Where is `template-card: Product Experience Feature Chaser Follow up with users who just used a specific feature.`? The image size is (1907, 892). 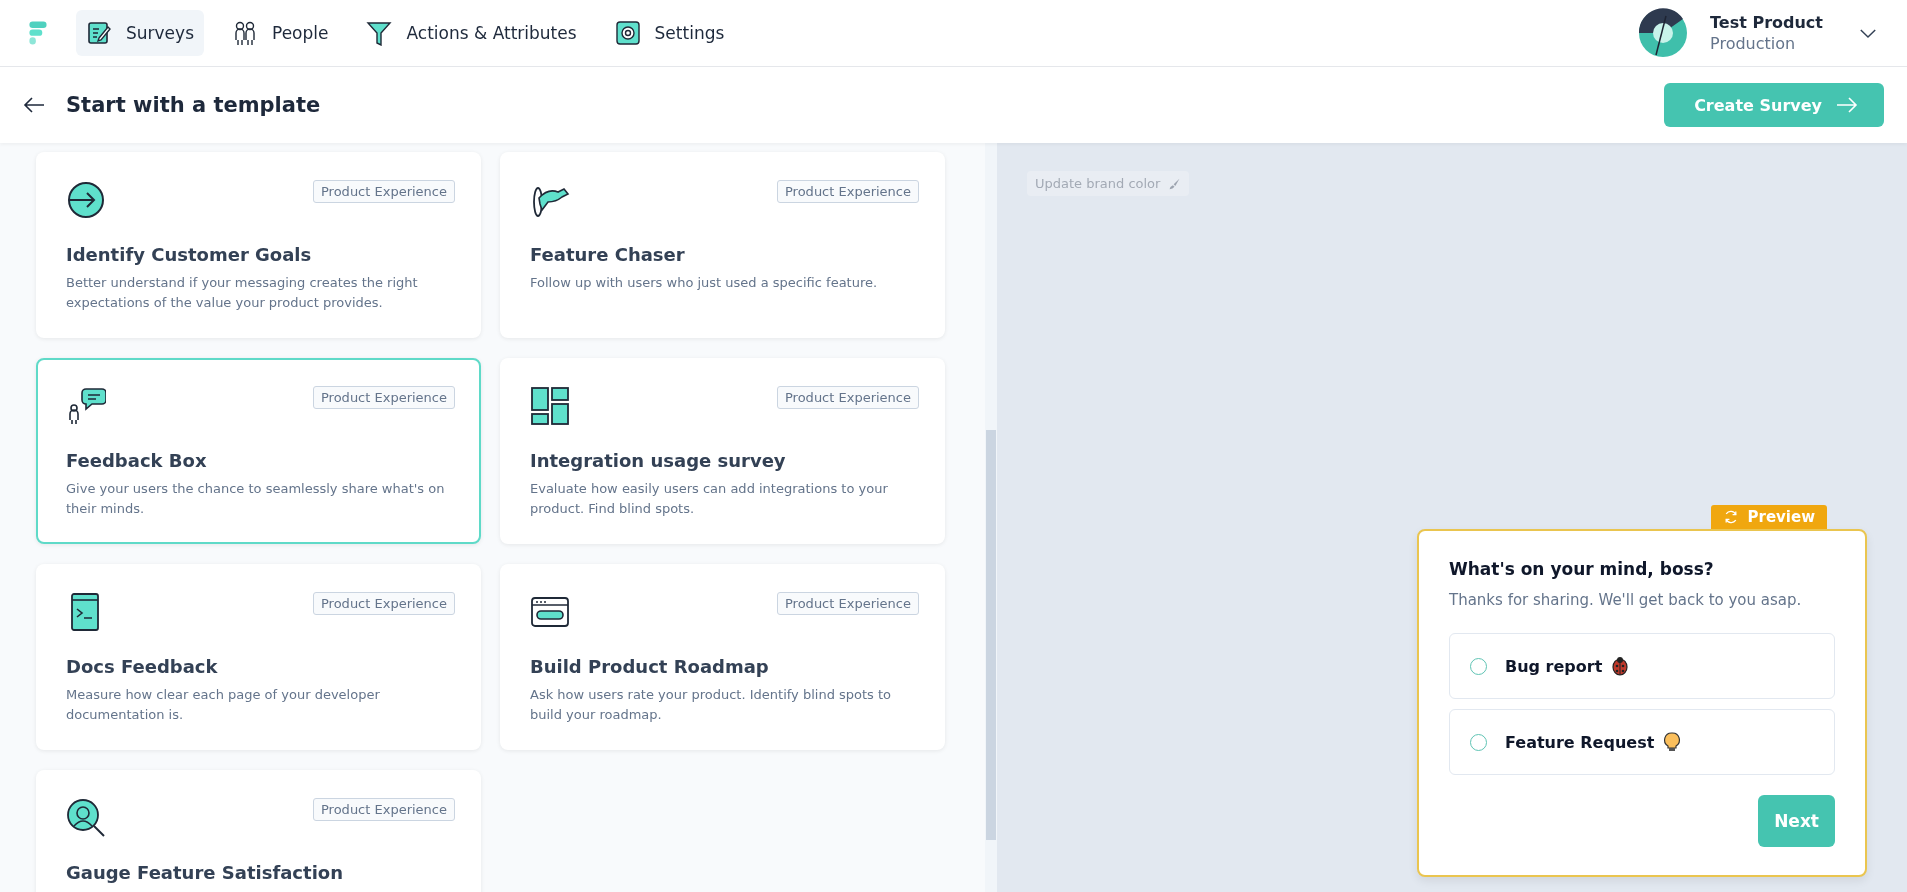
template-card: Product Experience Feature Chaser Follow up with users who just used a specific feature. is located at coordinates (722, 245).